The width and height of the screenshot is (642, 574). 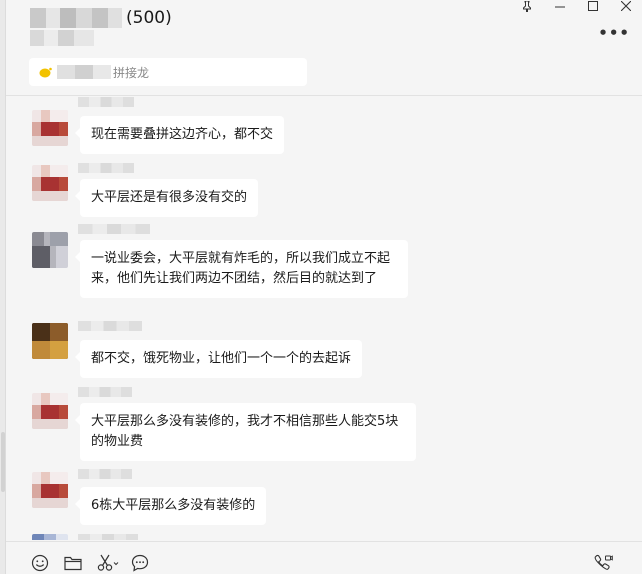 What do you see at coordinates (45, 72) in the screenshot?
I see `megaphone-icon` at bounding box center [45, 72].